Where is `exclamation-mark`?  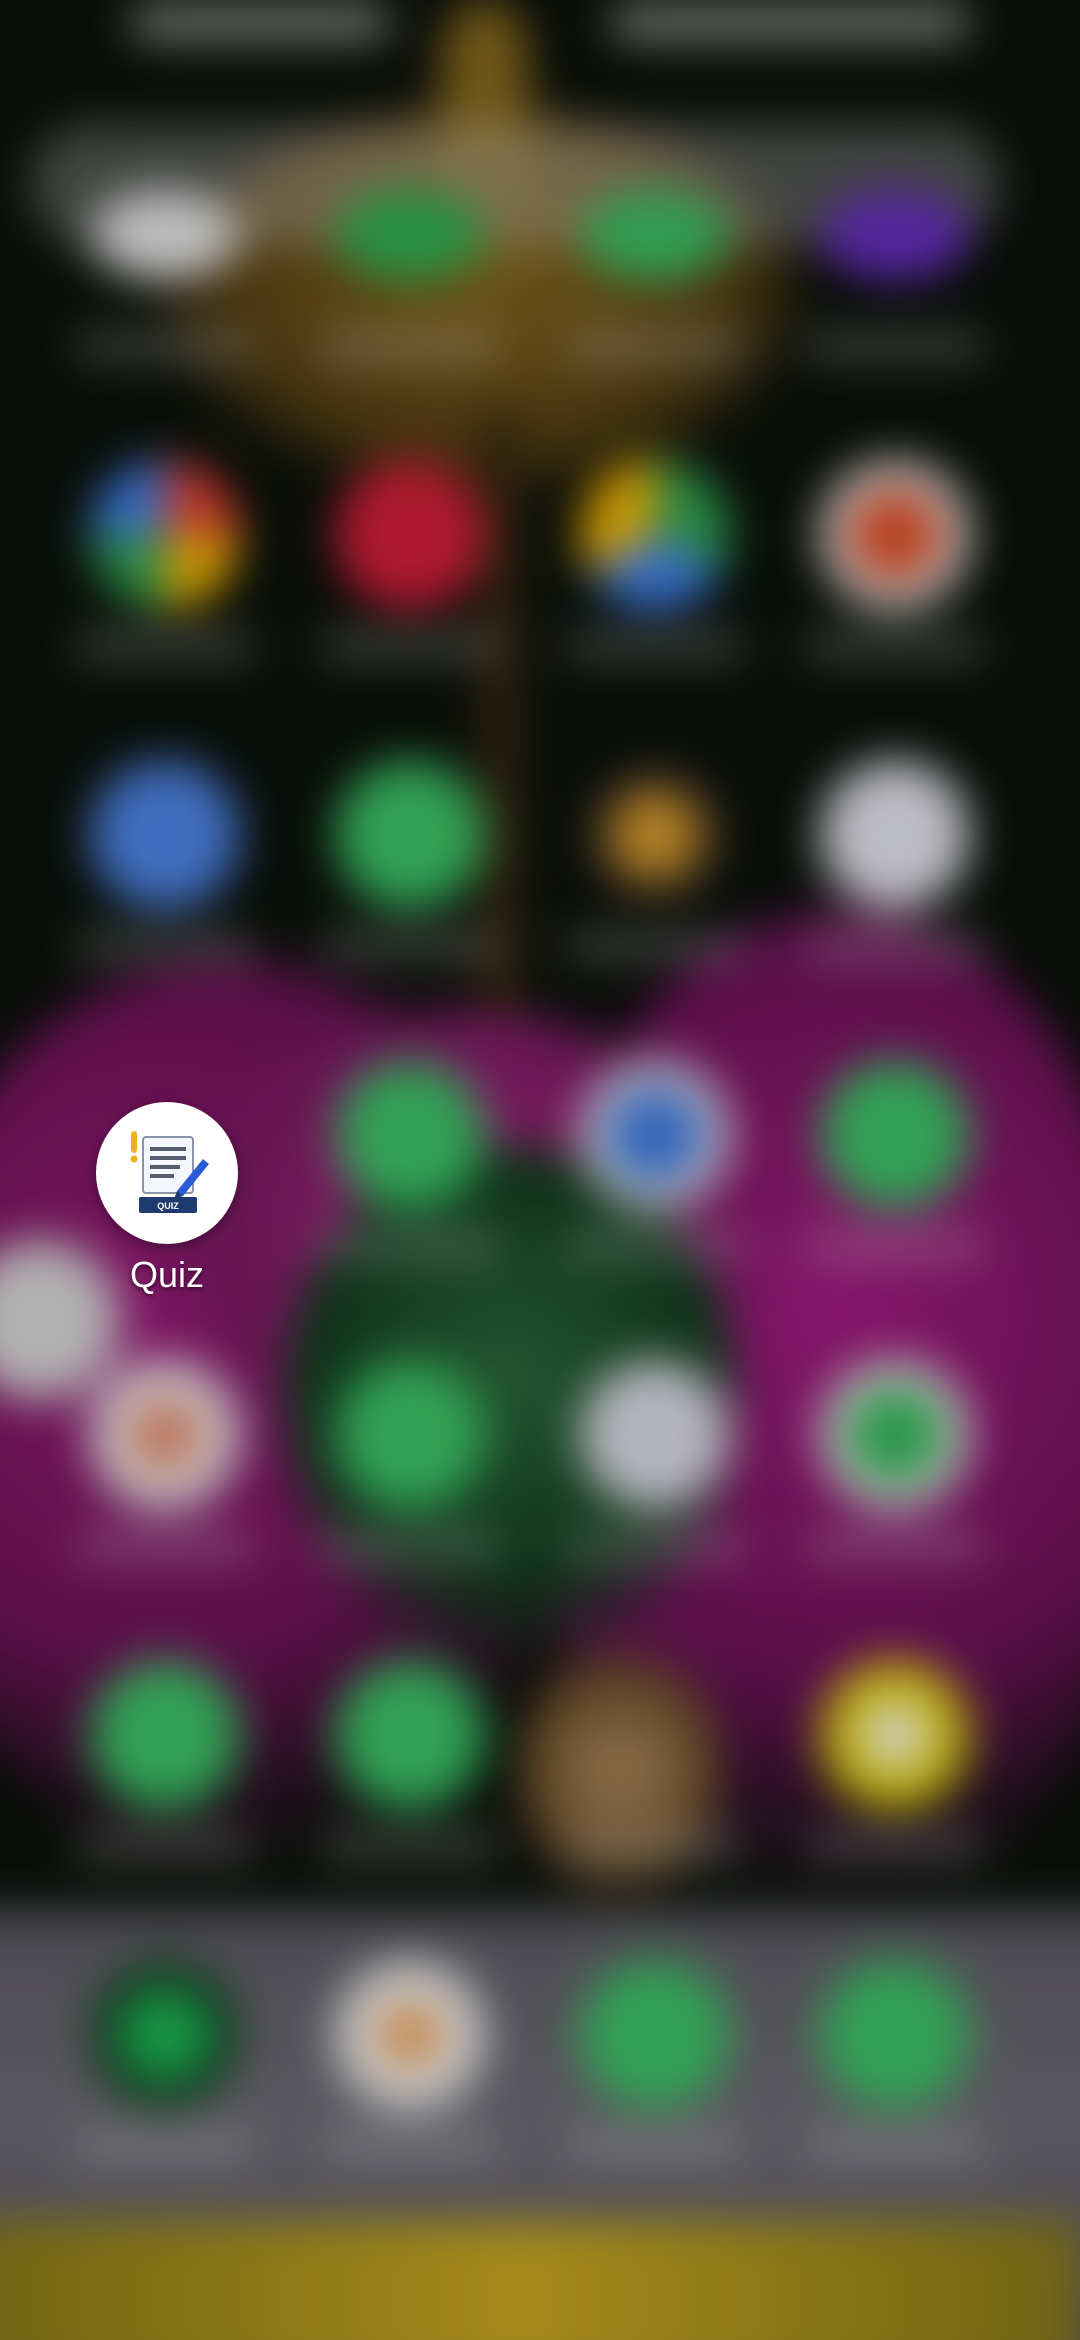 exclamation-mark is located at coordinates (134, 1142).